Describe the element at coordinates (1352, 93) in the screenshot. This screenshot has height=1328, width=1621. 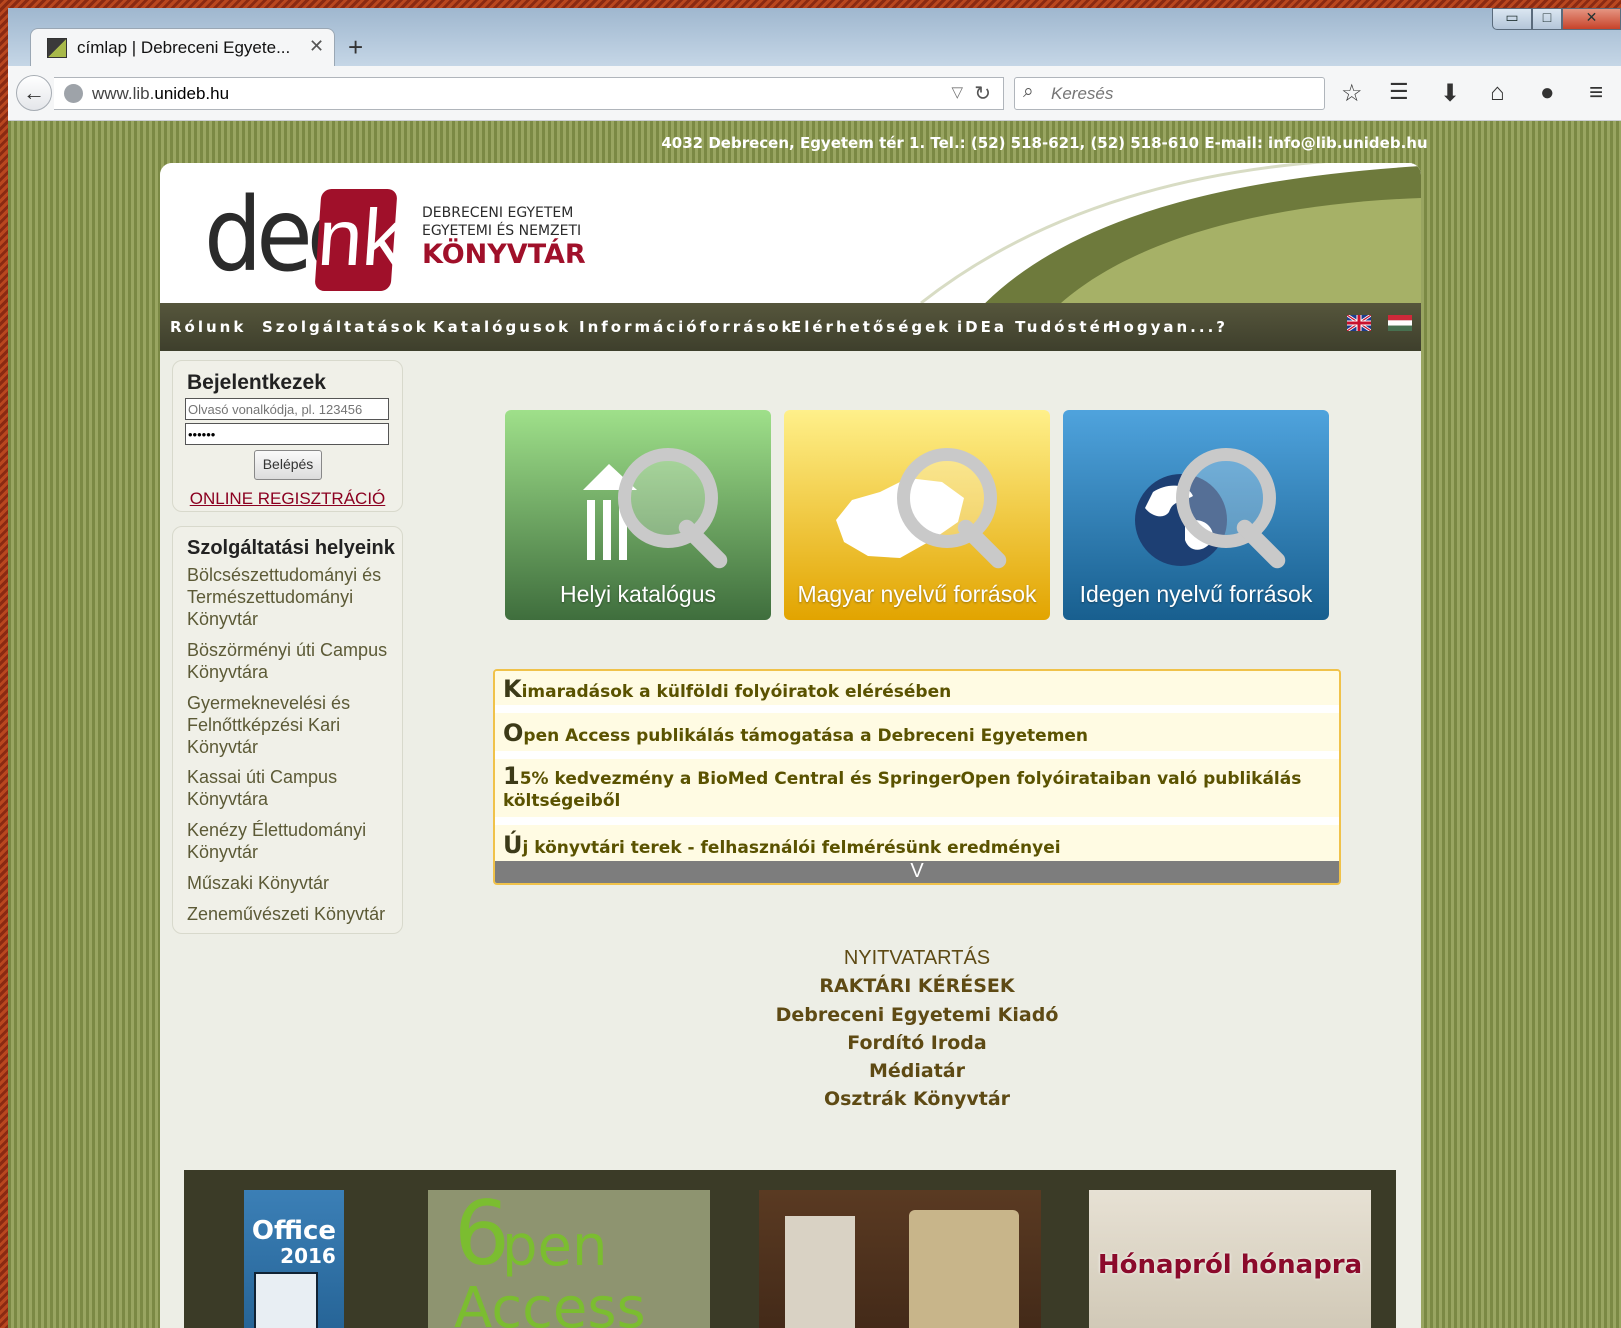
I see `star-icon: ☆` at that location.